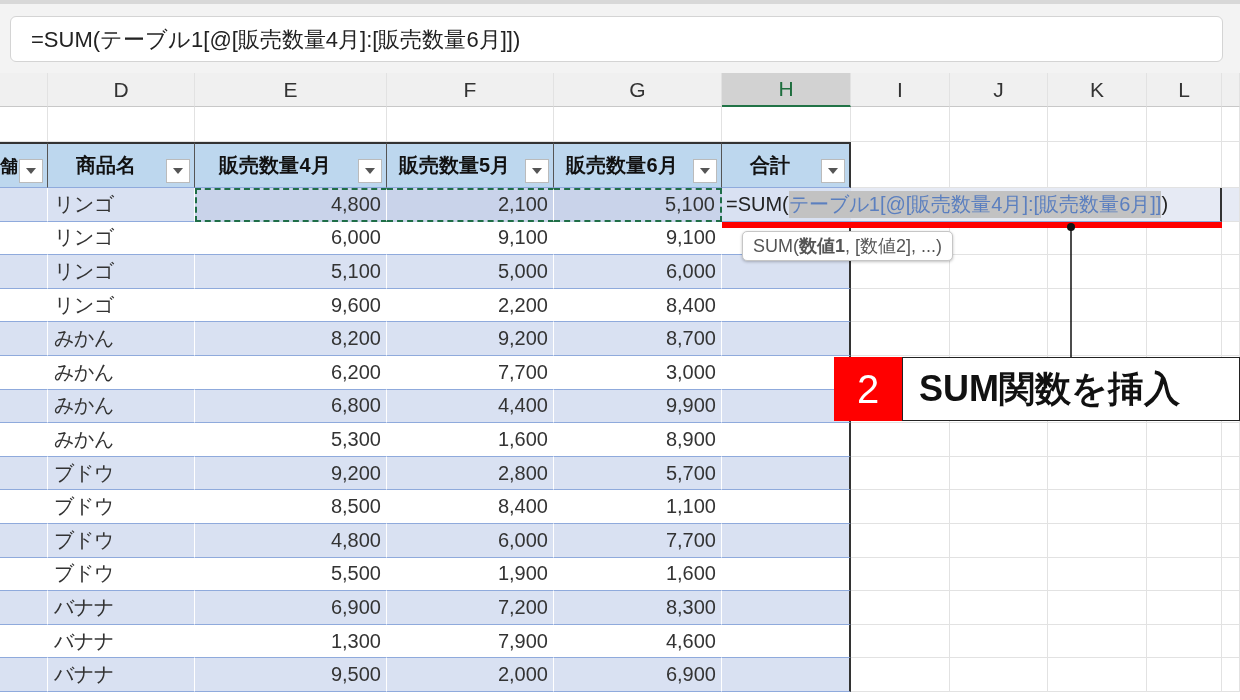 This screenshot has height=700, width=1240. What do you see at coordinates (638, 440) in the screenshot?
I see `table-cell: 8,900` at bounding box center [638, 440].